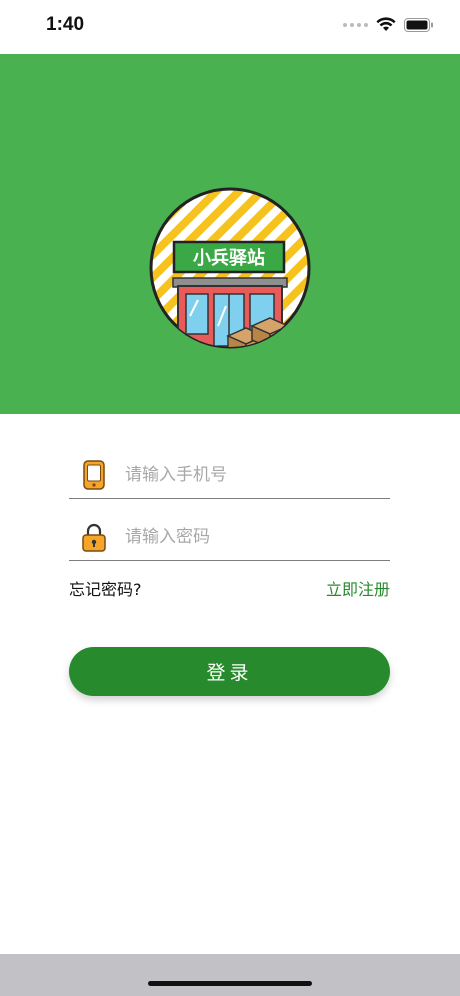 Image resolution: width=460 pixels, height=996 pixels. I want to click on phone-icon, so click(94, 475).